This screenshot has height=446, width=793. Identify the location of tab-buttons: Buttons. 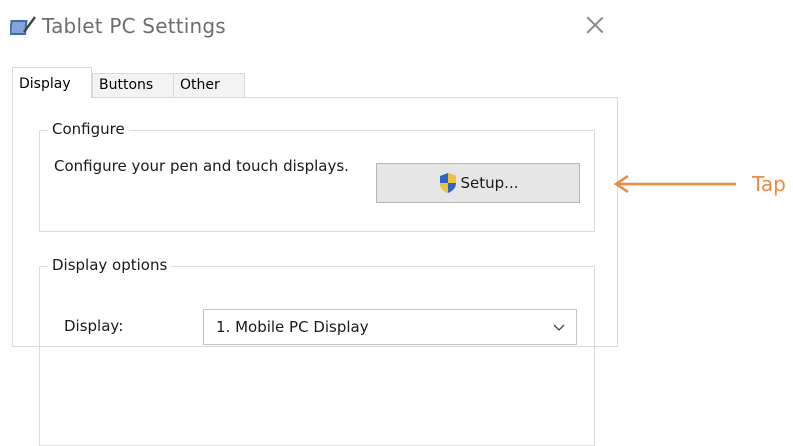
(133, 85).